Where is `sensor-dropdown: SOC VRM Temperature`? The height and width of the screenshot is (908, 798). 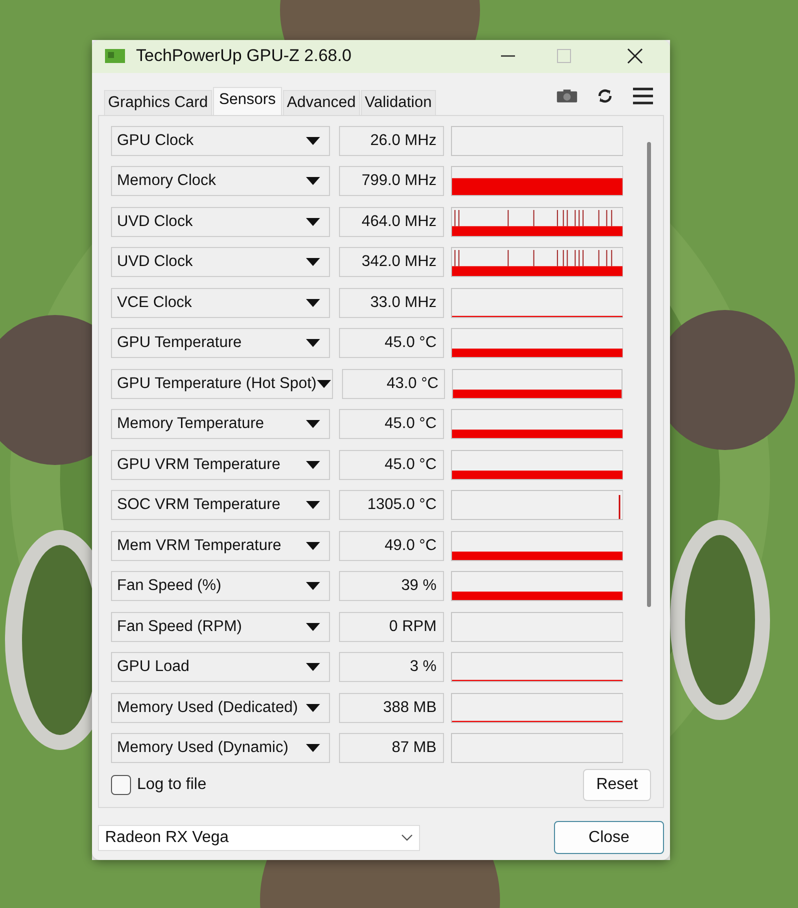
sensor-dropdown: SOC VRM Temperature is located at coordinates (220, 505).